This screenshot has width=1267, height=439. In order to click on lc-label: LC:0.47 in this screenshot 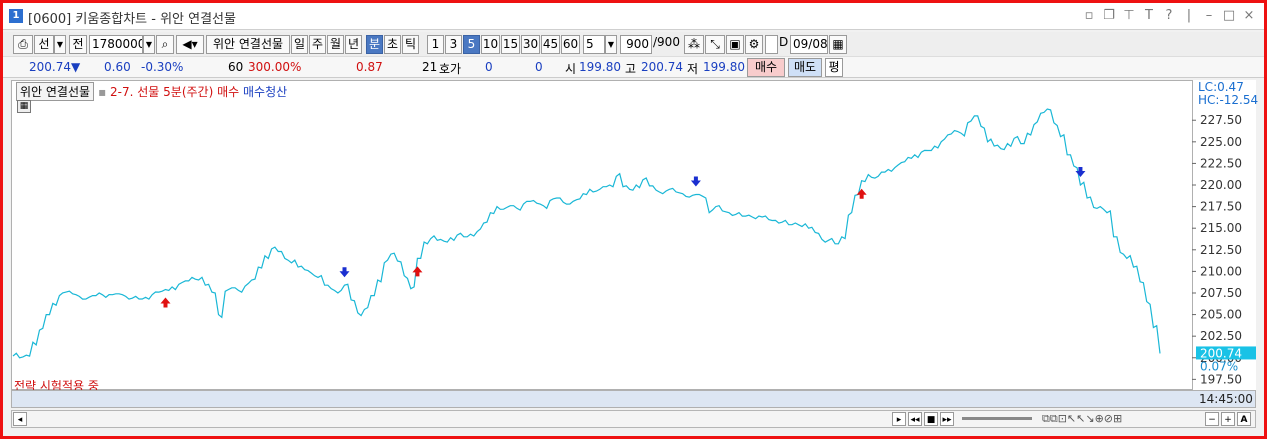, I will do `click(1221, 87)`.